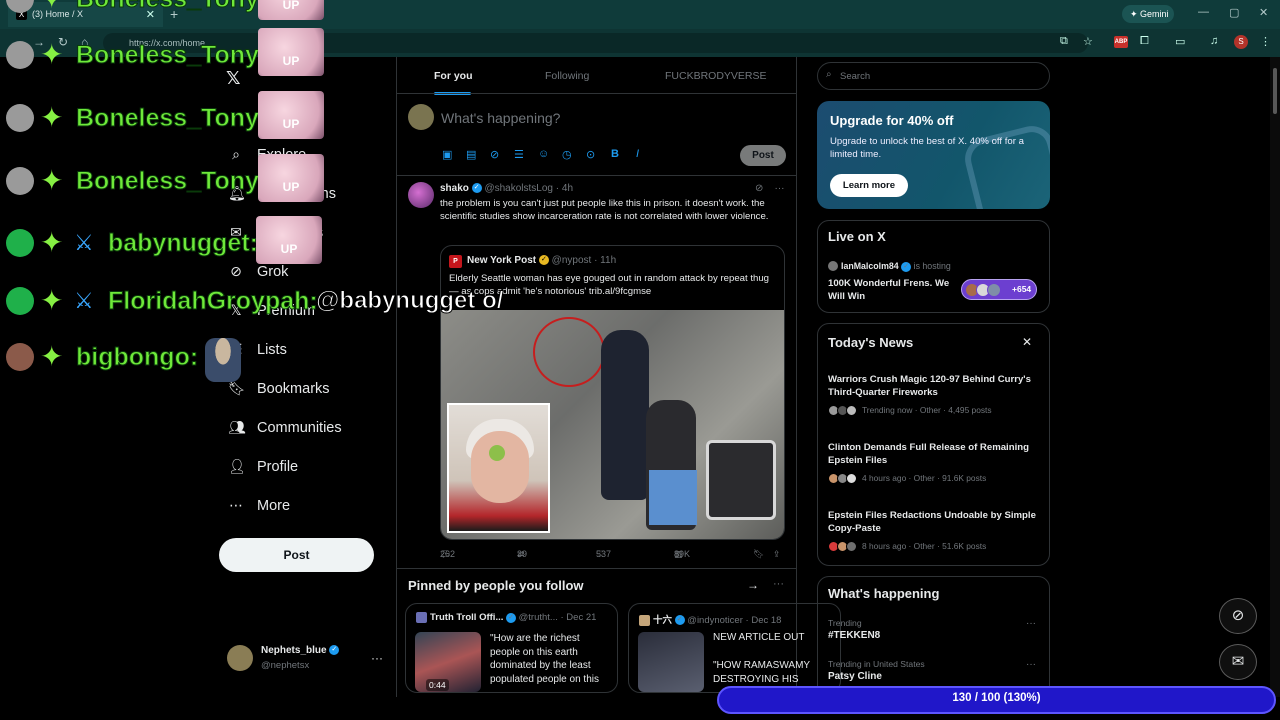 The width and height of the screenshot is (1280, 720). What do you see at coordinates (522, 554) in the screenshot?
I see `repost-count: 39` at bounding box center [522, 554].